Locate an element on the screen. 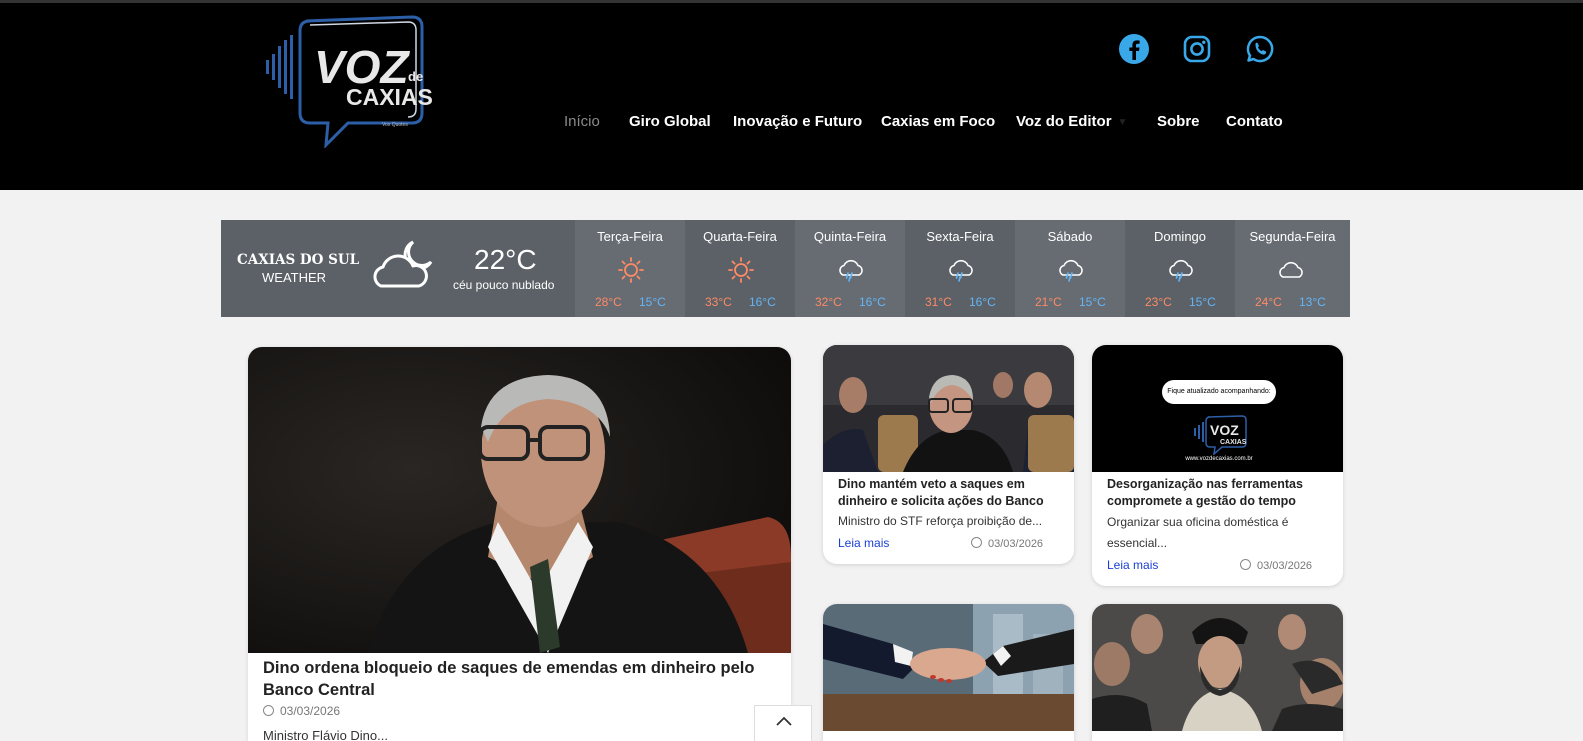 The width and height of the screenshot is (1583, 741). forecast-day-name: Sexta-Feira is located at coordinates (960, 236).